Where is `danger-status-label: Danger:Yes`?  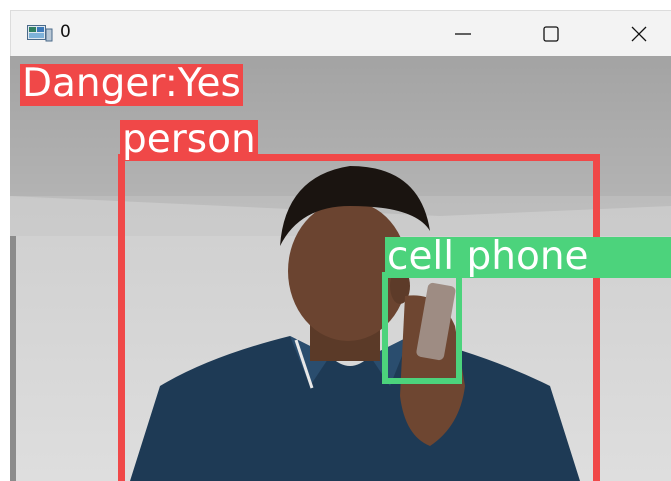 danger-status-label: Danger:Yes is located at coordinates (131, 85).